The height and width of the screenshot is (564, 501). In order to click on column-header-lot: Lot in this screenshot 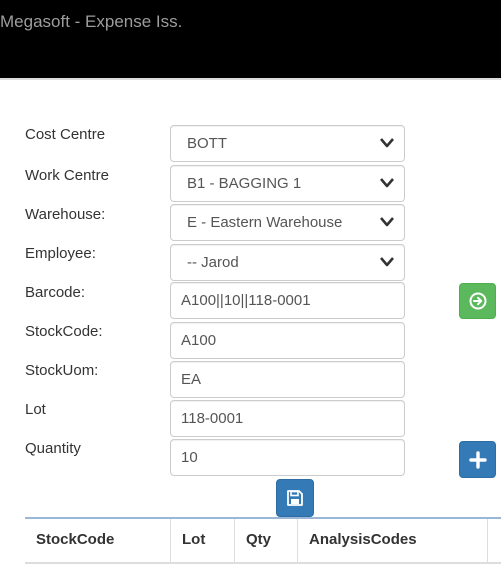, I will do `click(202, 540)`.